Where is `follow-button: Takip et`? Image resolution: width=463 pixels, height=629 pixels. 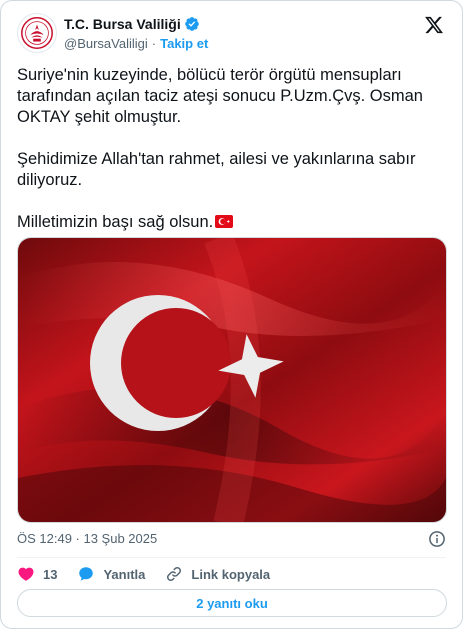 follow-button: Takip et is located at coordinates (184, 43).